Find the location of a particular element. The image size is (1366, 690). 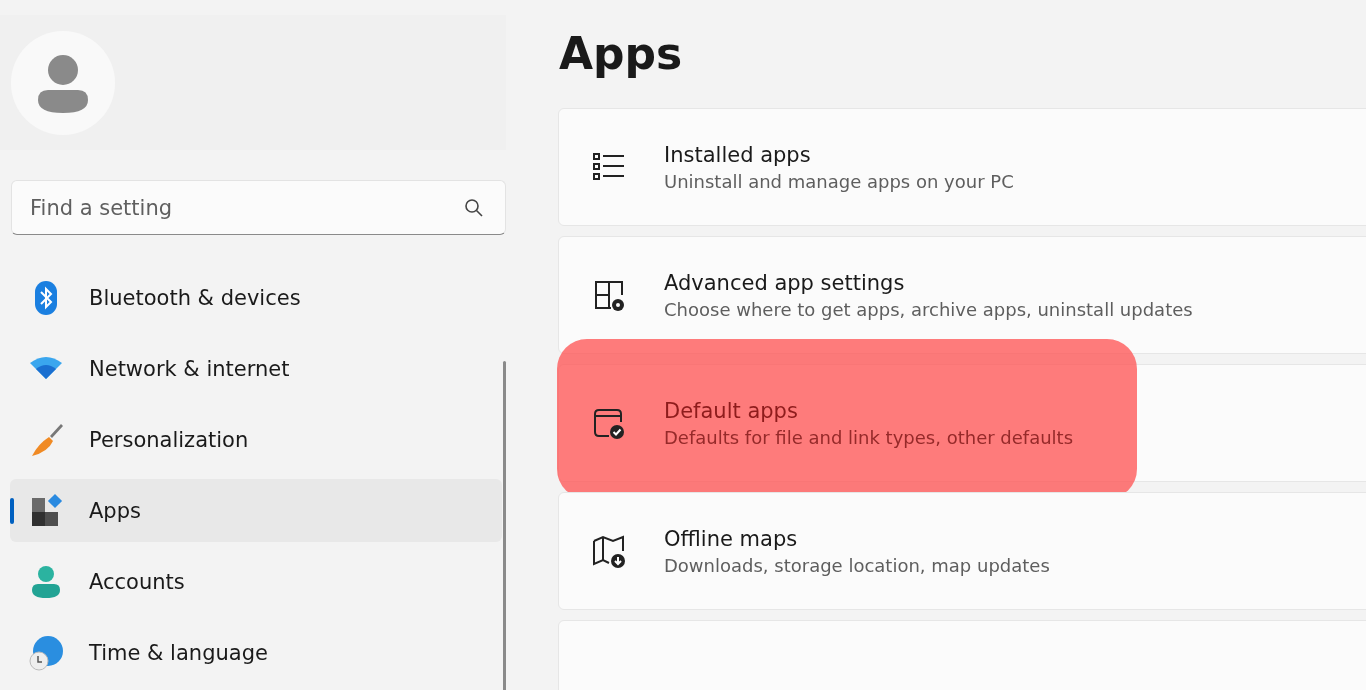

nav-item: Bluetooth & devices is located at coordinates (256, 297).